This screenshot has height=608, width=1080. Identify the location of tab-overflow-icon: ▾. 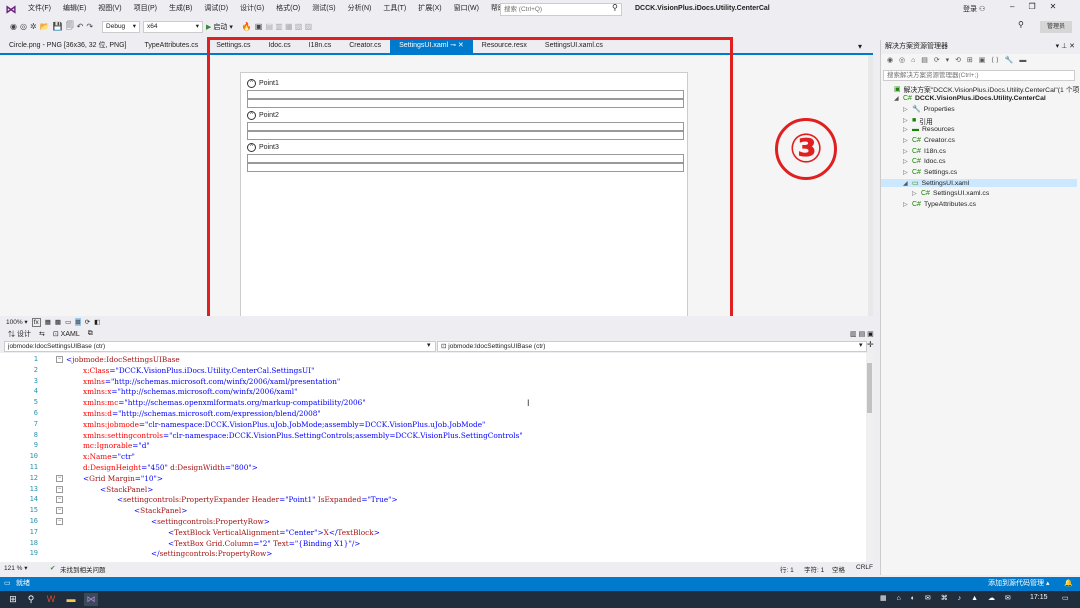
(860, 46).